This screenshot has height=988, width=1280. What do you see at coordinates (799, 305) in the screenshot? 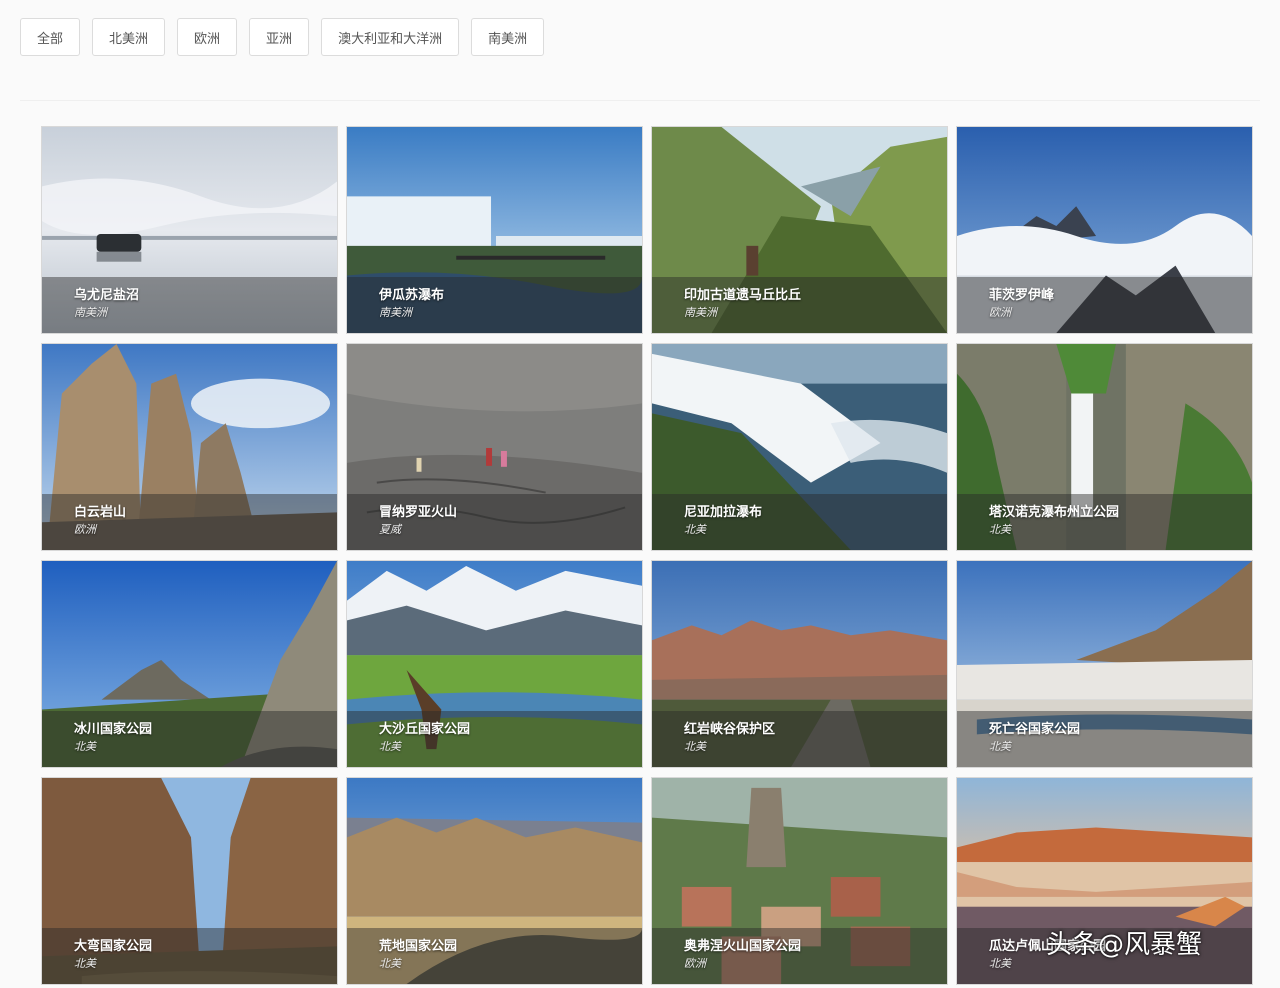
I see `card-caption: 印加古道遗马丘比丘 南美洲` at bounding box center [799, 305].